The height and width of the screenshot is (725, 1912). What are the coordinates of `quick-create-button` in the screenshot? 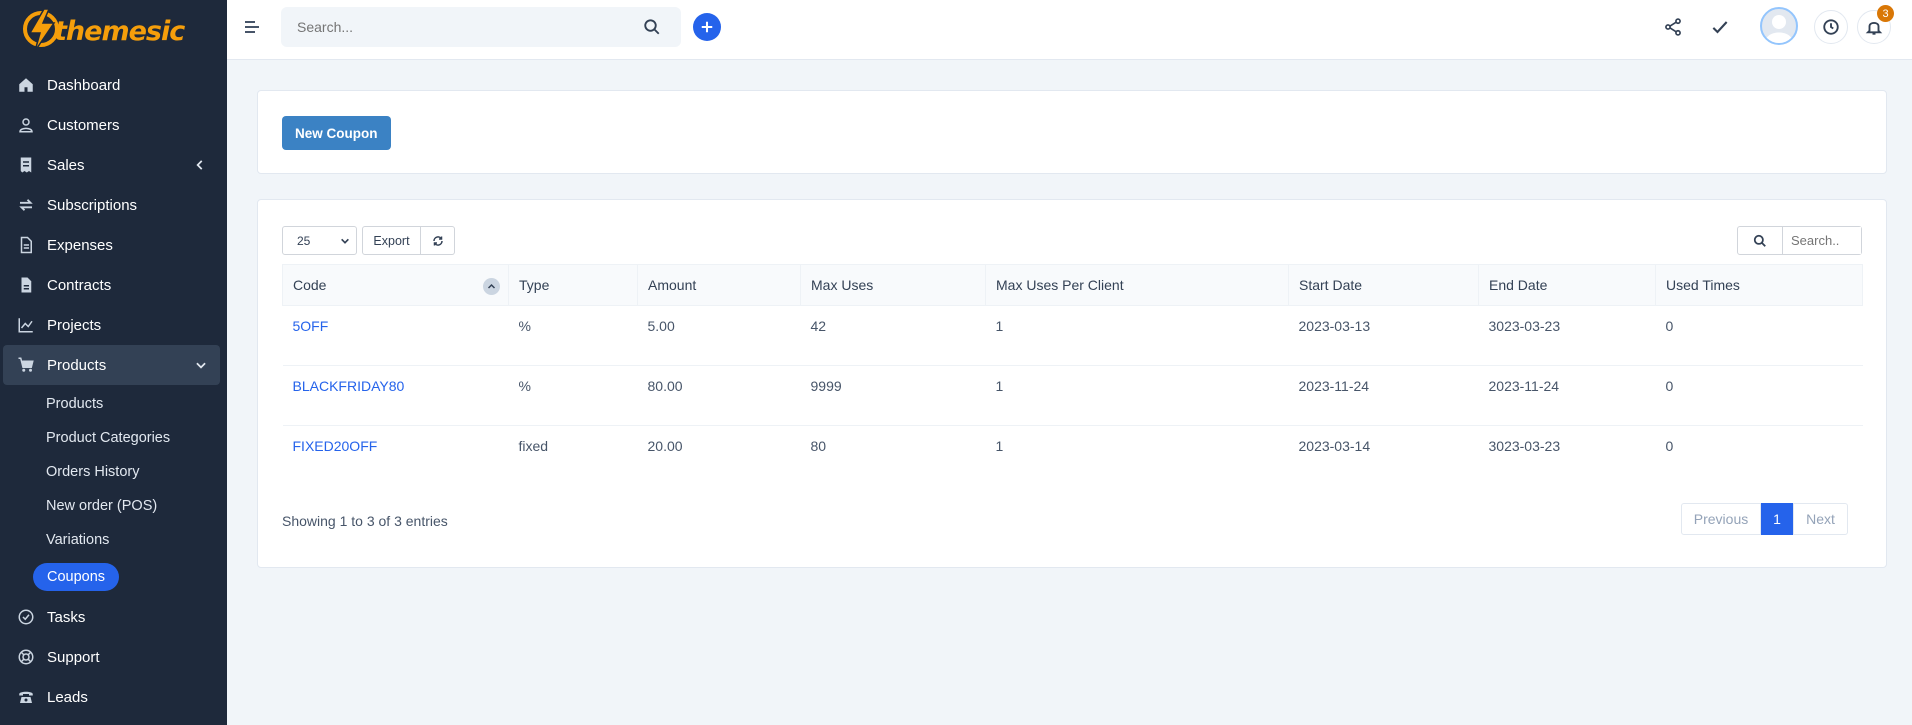 It's located at (707, 27).